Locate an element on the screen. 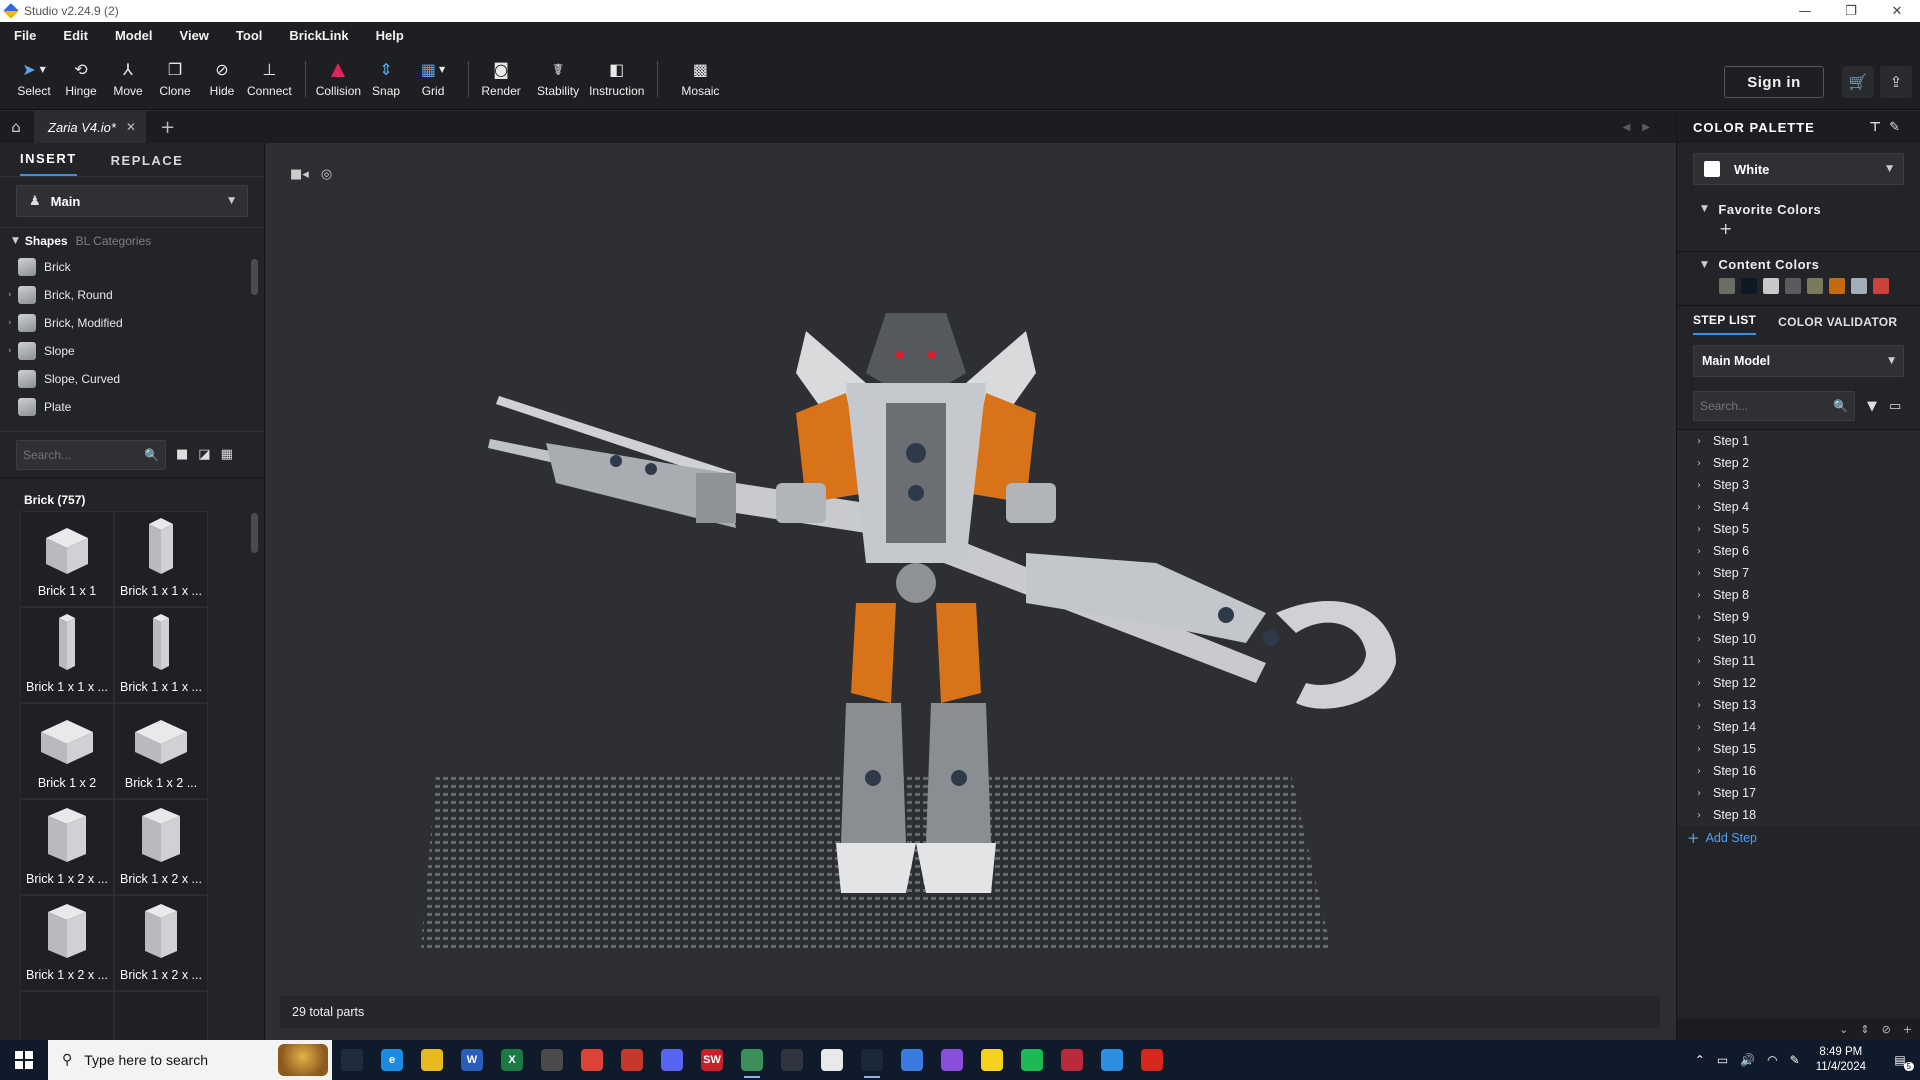 The image size is (1920, 1080). shapes-tab: Shapes is located at coordinates (46, 241).